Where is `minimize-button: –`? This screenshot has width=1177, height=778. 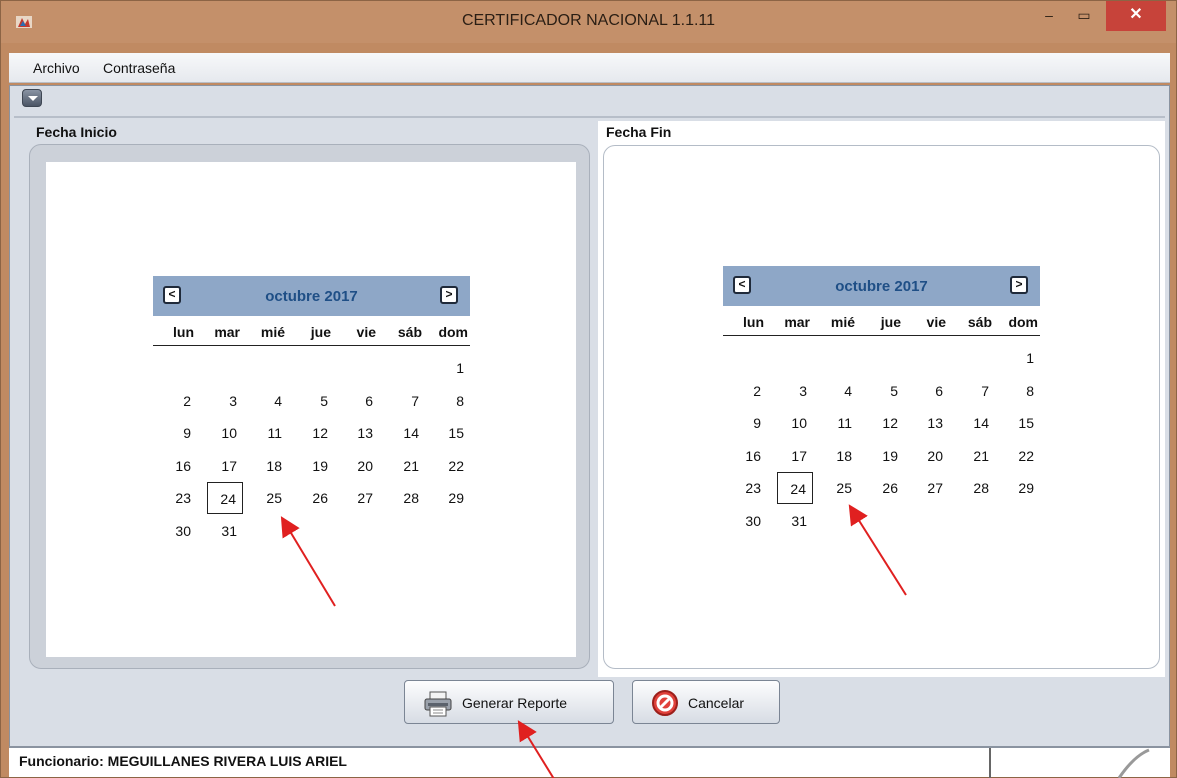
minimize-button: – is located at coordinates (1049, 16).